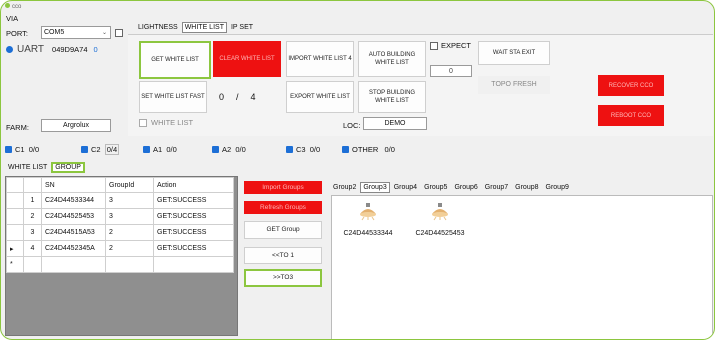  What do you see at coordinates (345, 149) in the screenshot?
I see `other-checkbox` at bounding box center [345, 149].